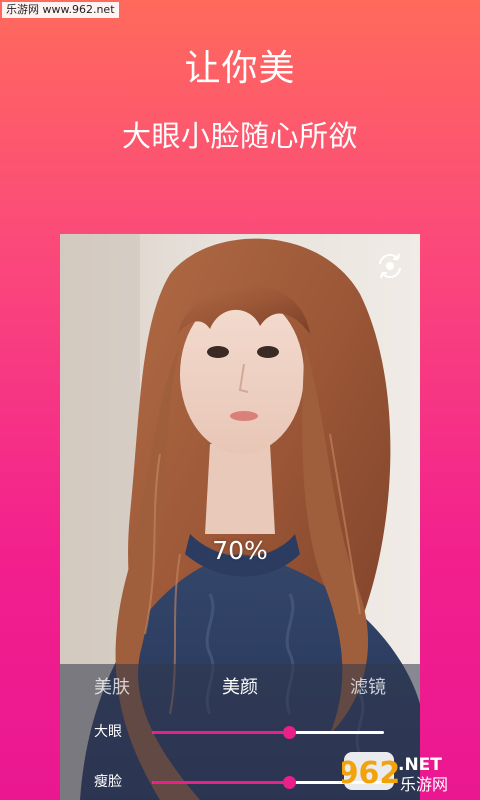 The image size is (480, 800). Describe the element at coordinates (239, 136) in the screenshot. I see `subheadline: 大眼小脸随心所欲` at that location.